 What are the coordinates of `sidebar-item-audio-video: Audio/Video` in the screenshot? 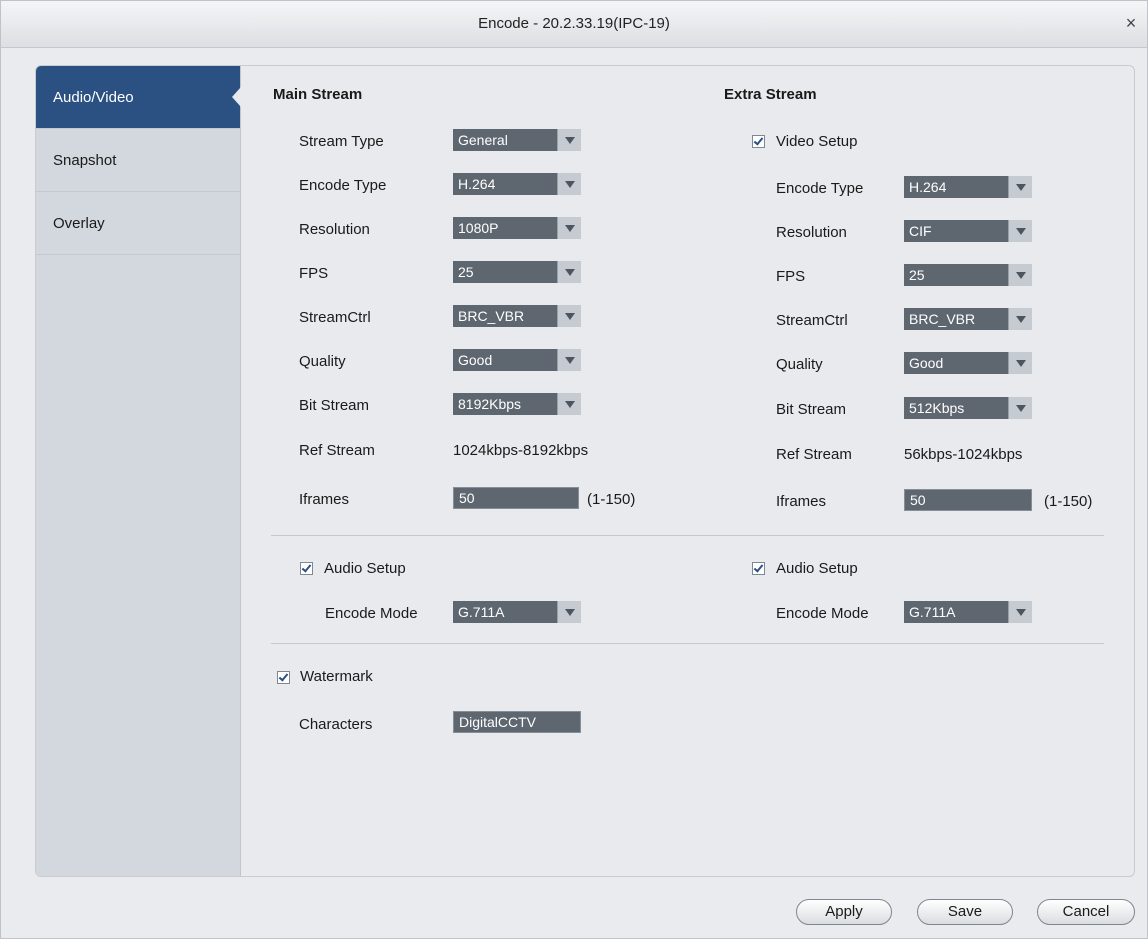 It's located at (138, 97).